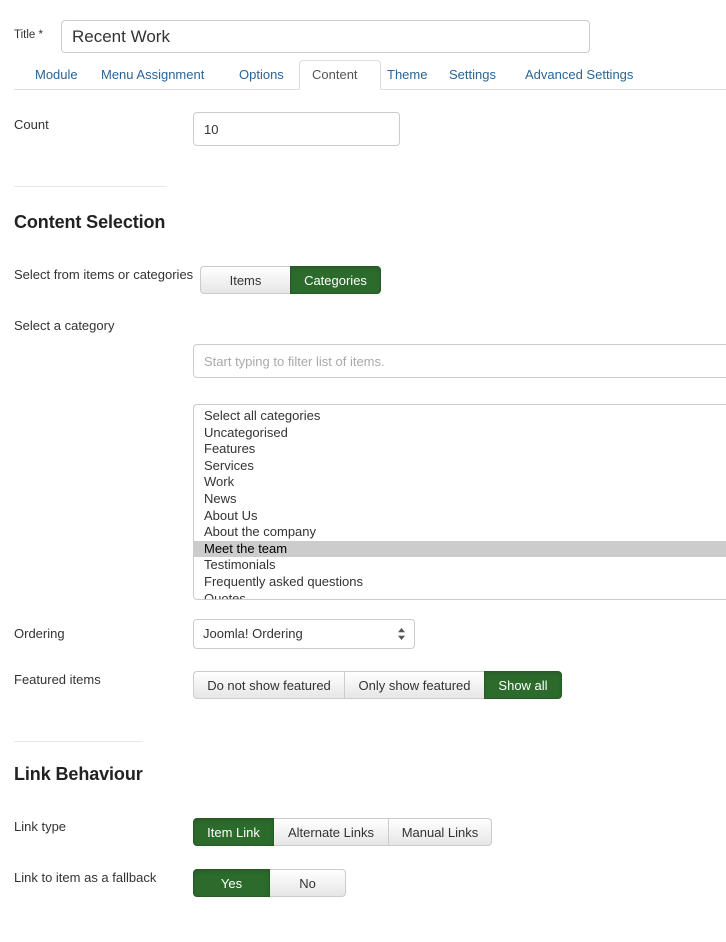  Describe the element at coordinates (331, 832) in the screenshot. I see `link-type-option-alternate-links: Alternate Links` at that location.